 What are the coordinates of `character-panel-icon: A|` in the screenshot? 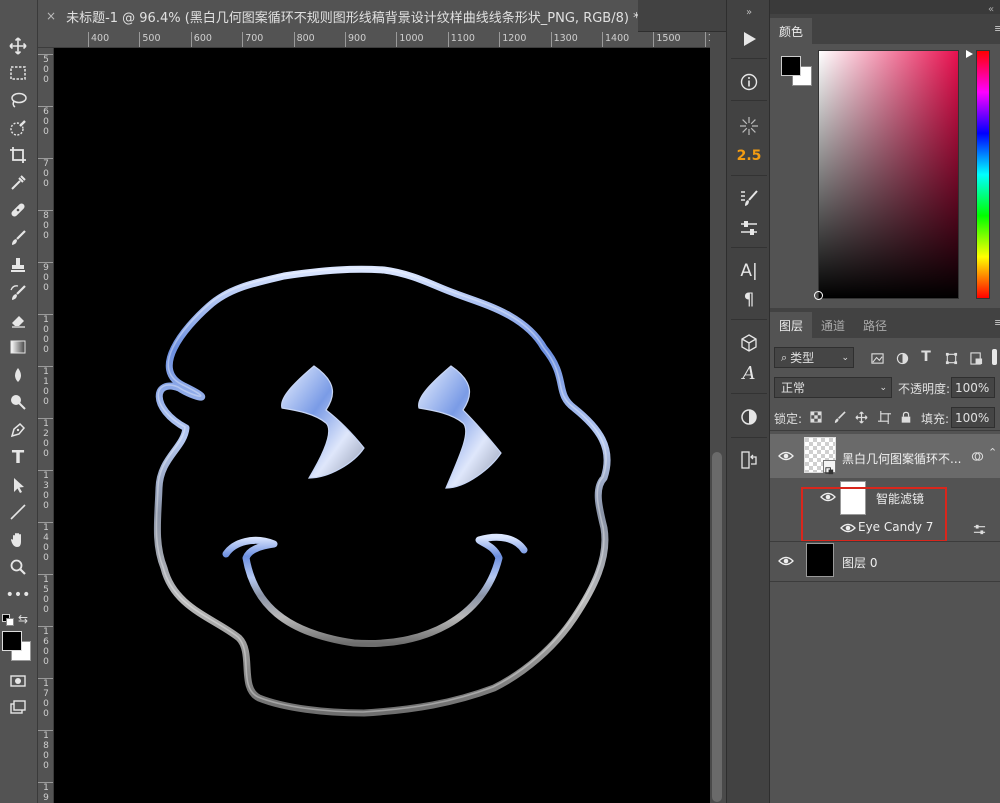 It's located at (749, 271).